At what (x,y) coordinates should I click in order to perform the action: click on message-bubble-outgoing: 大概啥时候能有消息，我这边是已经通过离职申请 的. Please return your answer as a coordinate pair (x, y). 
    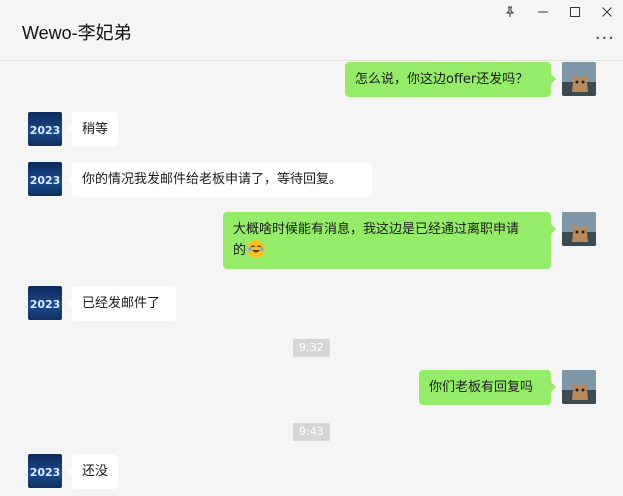
    Looking at the image, I should click on (389, 240).